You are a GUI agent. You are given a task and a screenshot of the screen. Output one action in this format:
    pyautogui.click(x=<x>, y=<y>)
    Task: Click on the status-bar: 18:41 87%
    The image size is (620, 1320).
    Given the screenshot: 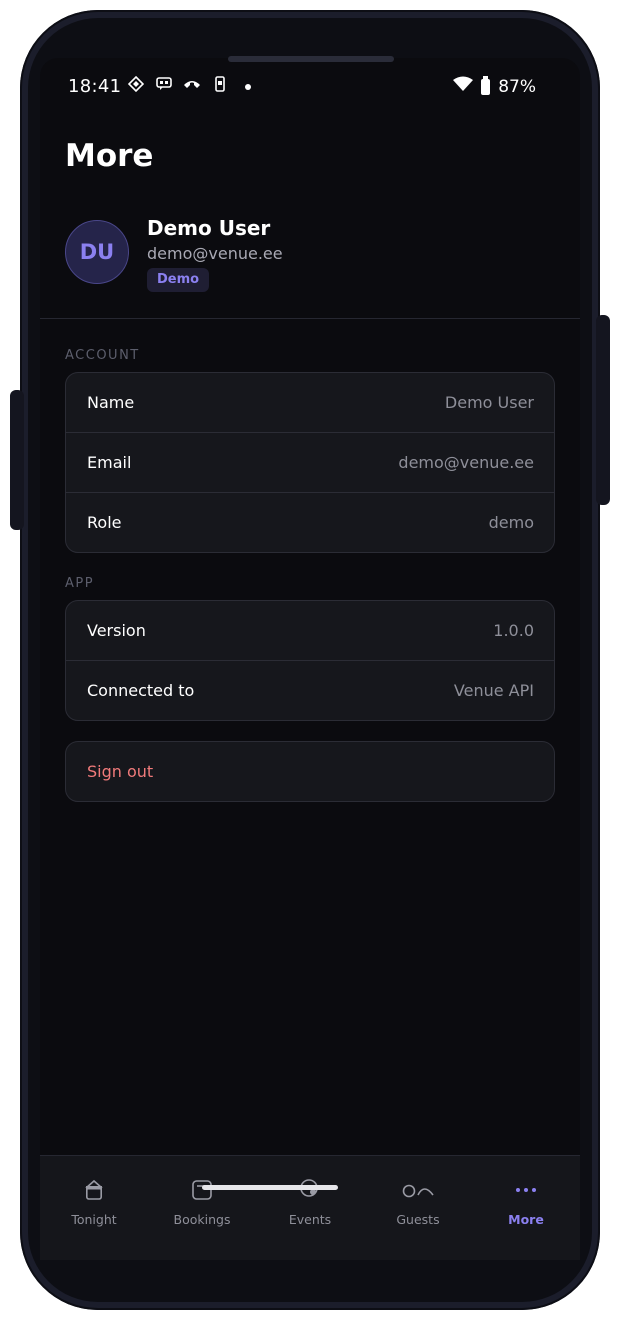 What is the action you would take?
    pyautogui.click(x=310, y=88)
    